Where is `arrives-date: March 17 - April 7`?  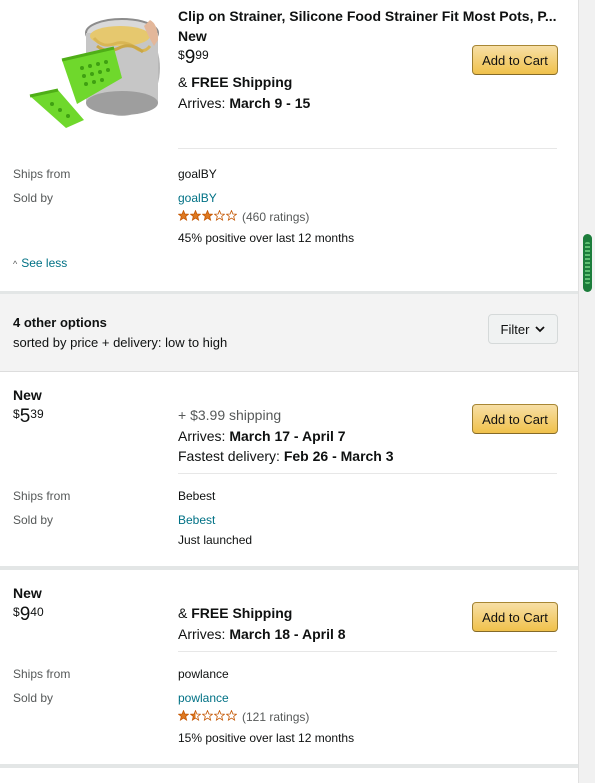 arrives-date: March 17 - April 7 is located at coordinates (287, 436).